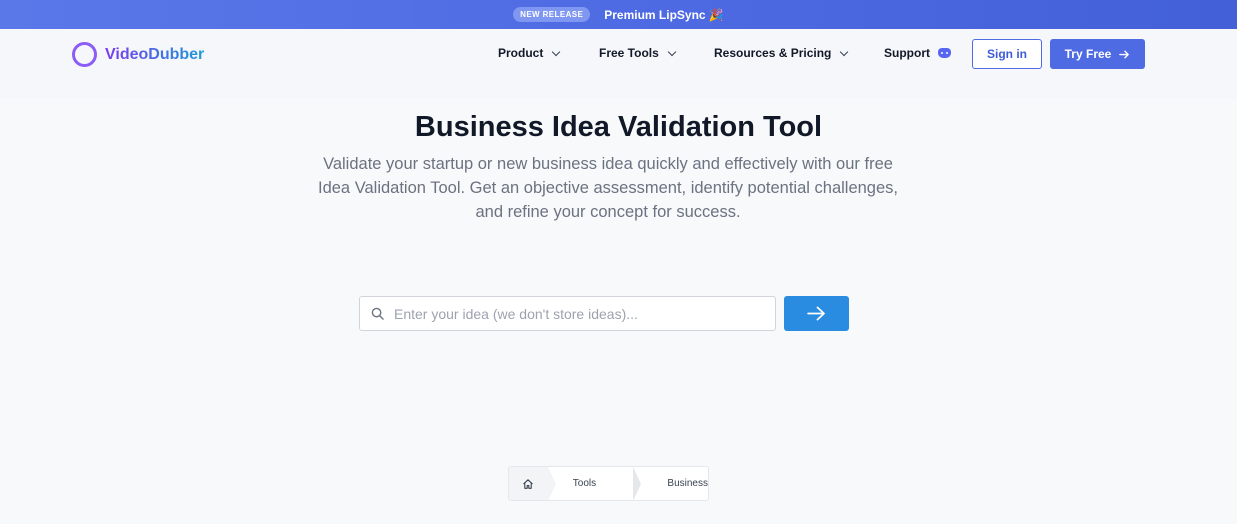  Describe the element at coordinates (674, 483) in the screenshot. I see `breadcrumb-item-business: Business` at that location.